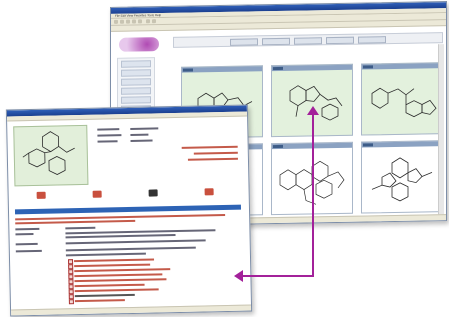 The image size is (449, 317). What do you see at coordinates (128, 242) in the screenshot?
I see `reference-details` at bounding box center [128, 242].